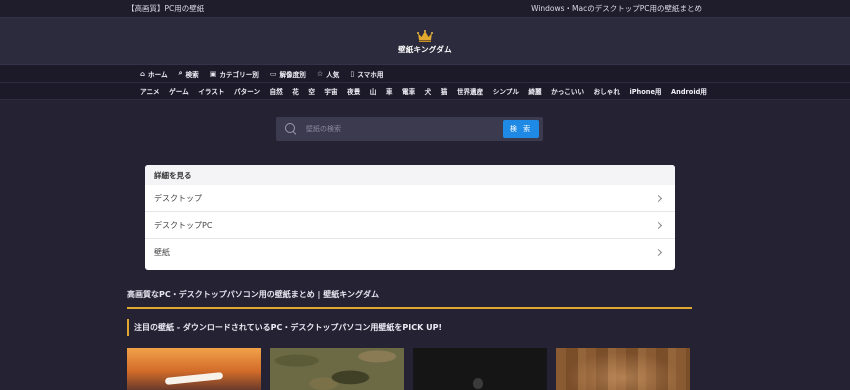 This screenshot has width=850, height=390. What do you see at coordinates (425, 9) in the screenshot?
I see `top-bar: 【高画質】PC用の壁紙 Windows・MacのデスクトップPC用の壁紙まとめ` at bounding box center [425, 9].